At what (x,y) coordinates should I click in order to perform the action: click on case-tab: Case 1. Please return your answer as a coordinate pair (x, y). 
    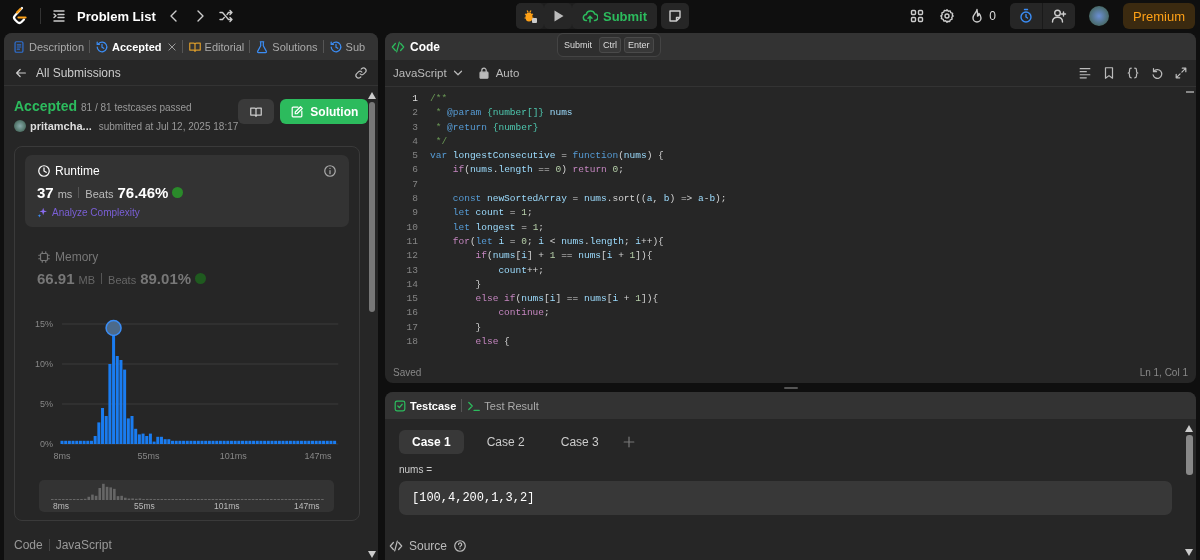
    Looking at the image, I should click on (431, 442).